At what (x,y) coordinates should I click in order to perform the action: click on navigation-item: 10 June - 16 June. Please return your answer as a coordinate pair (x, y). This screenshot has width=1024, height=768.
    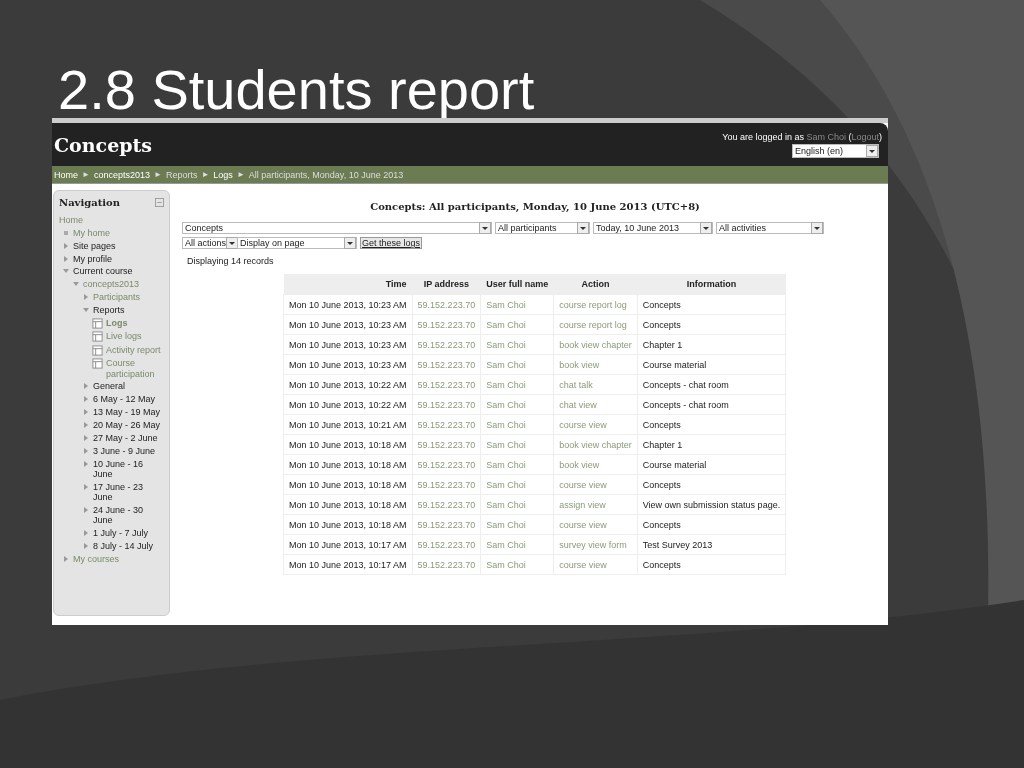
    Looking at the image, I should click on (128, 469).